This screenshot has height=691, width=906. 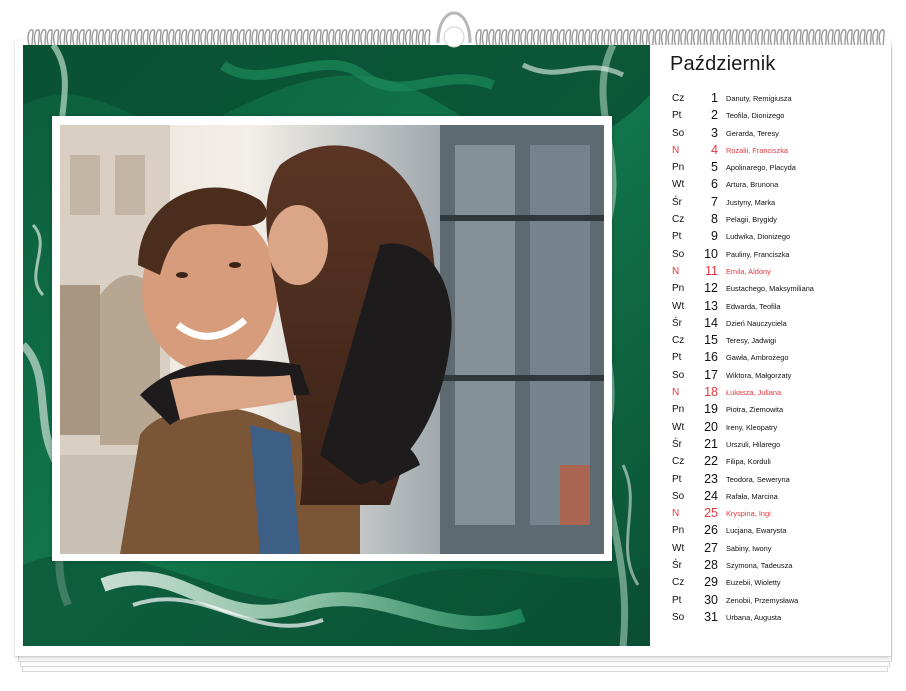 What do you see at coordinates (779, 271) in the screenshot?
I see `day-row: N 11 Emila, Aldony` at bounding box center [779, 271].